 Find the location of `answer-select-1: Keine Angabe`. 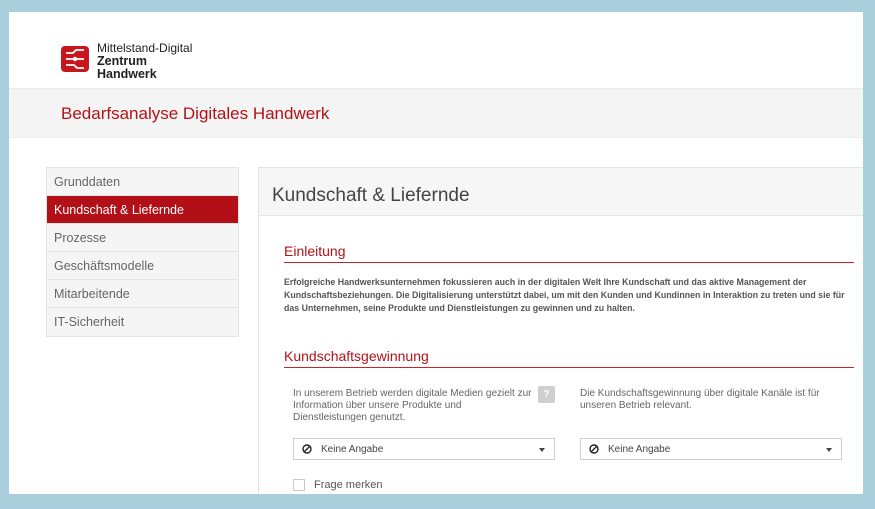

answer-select-1: Keine Angabe is located at coordinates (424, 449).